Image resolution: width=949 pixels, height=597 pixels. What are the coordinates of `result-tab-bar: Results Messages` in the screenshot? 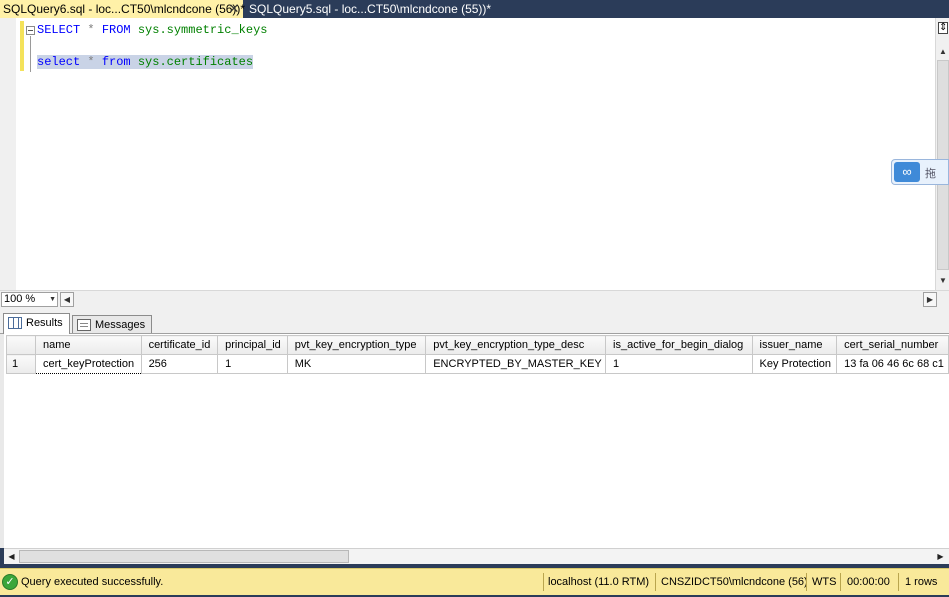 It's located at (474, 321).